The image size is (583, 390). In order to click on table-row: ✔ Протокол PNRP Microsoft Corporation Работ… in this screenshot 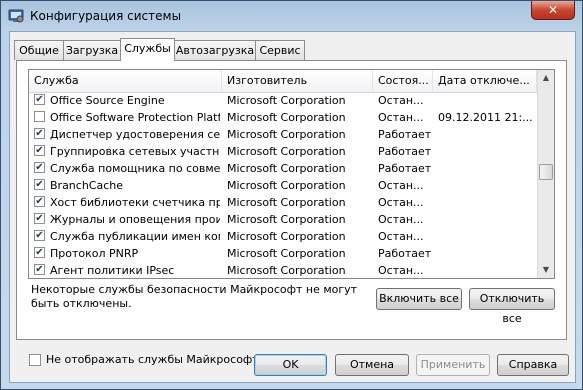, I will do `click(283, 253)`.